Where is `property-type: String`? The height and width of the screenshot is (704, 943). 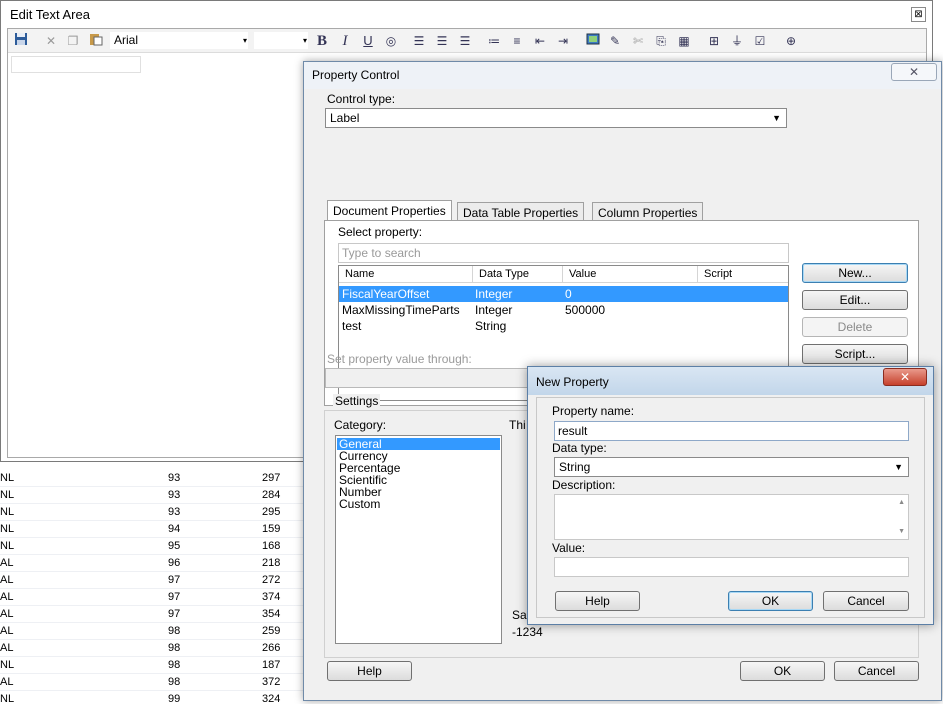 property-type: String is located at coordinates (491, 326).